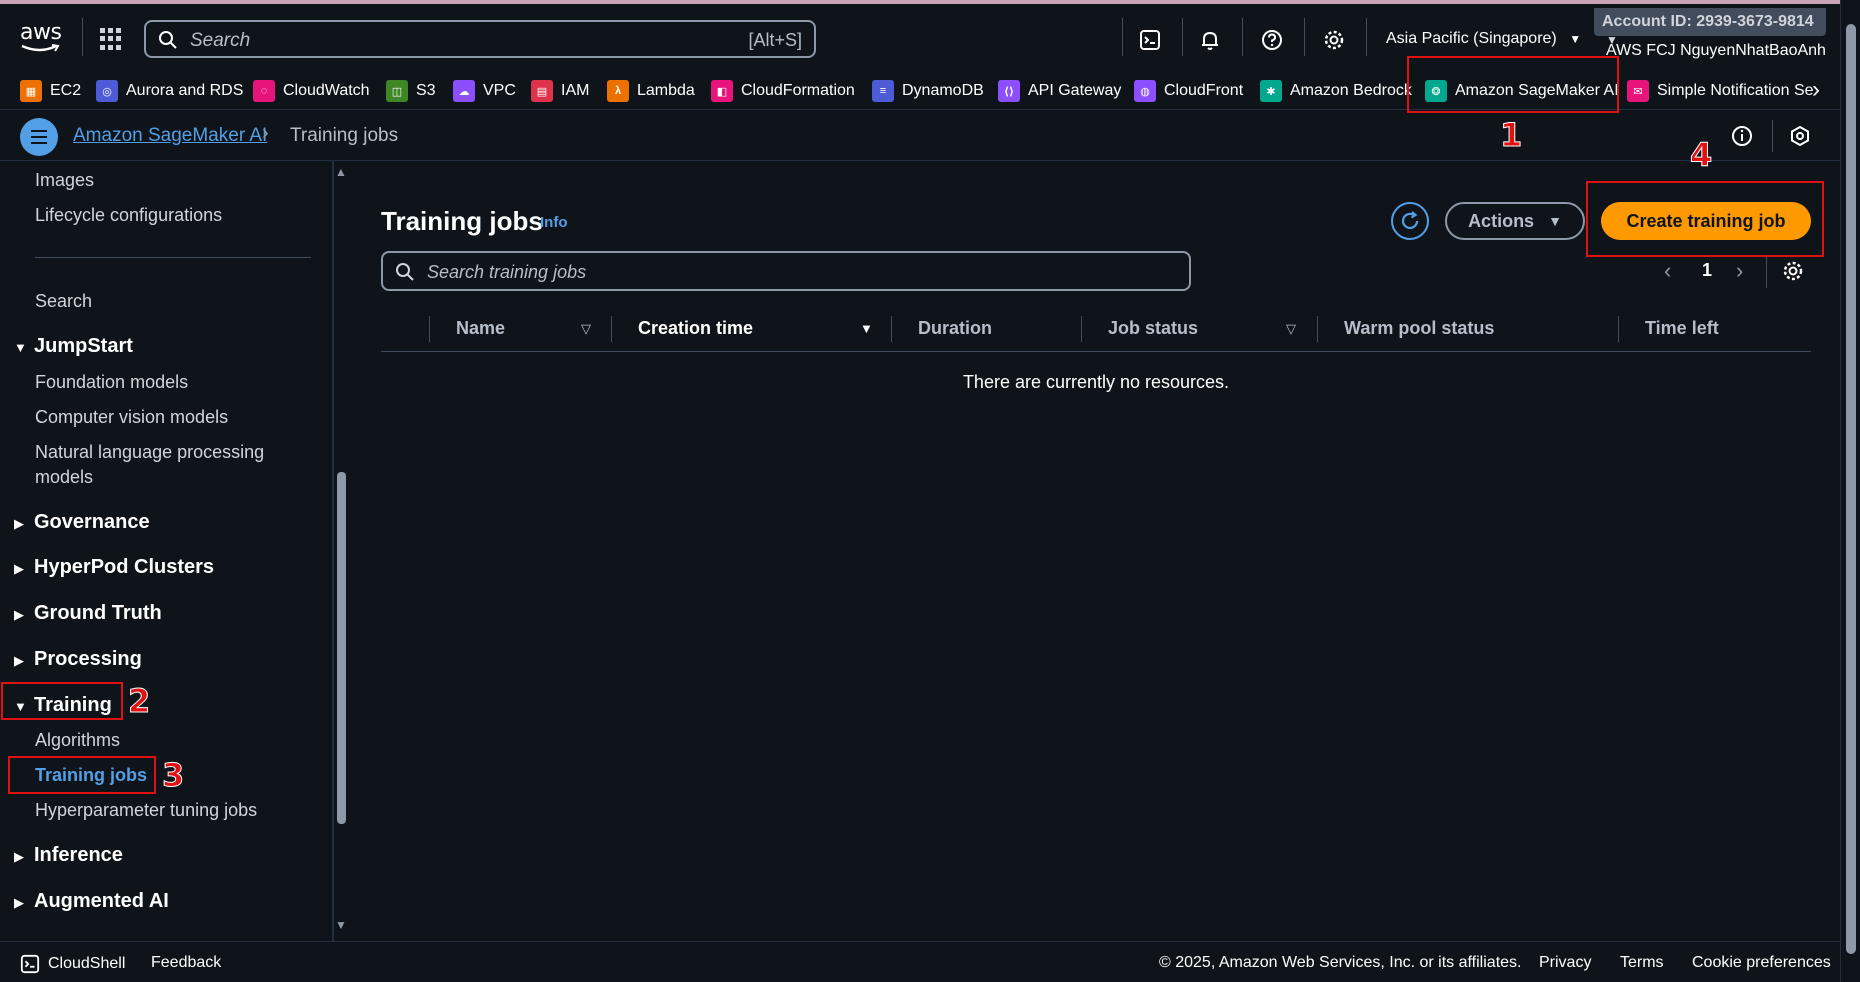  Describe the element at coordinates (341, 172) in the screenshot. I see `scroll-up-arrow-icon: ▲` at that location.